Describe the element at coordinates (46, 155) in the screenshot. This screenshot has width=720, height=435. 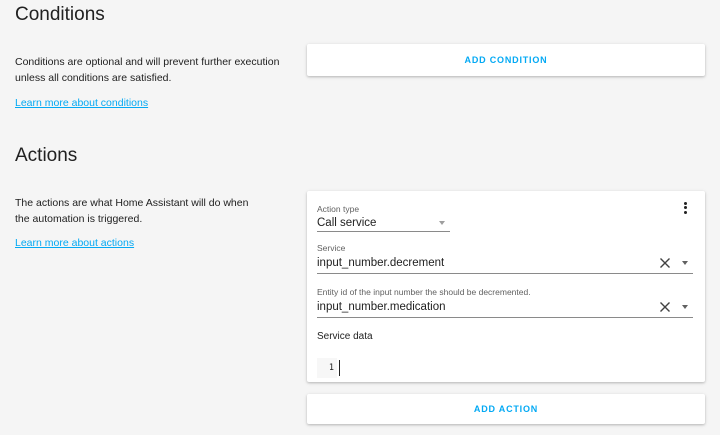
I see `actions-title: Actions` at that location.